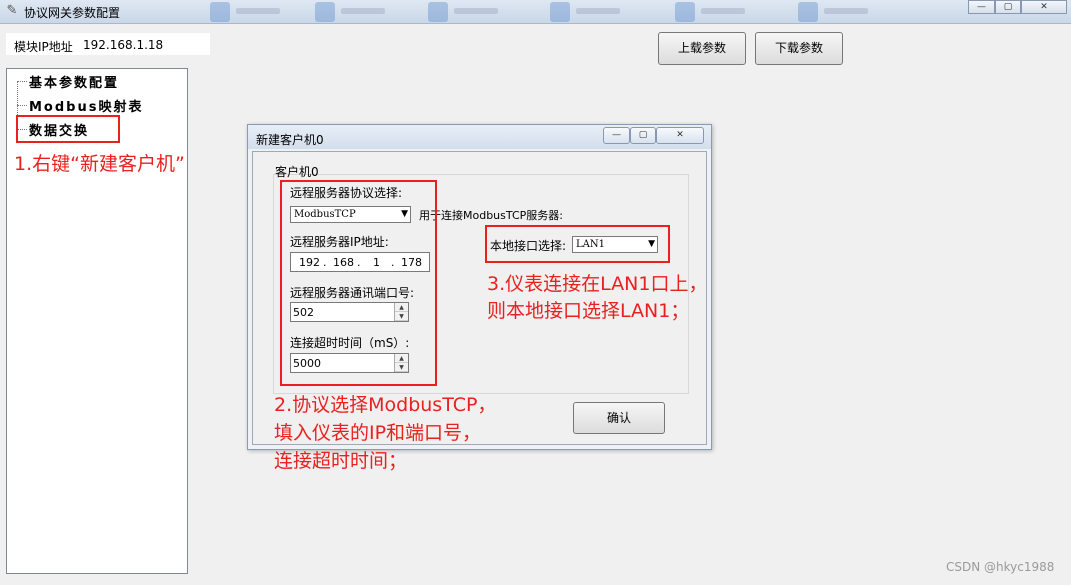 The image size is (1071, 585). I want to click on window-minimize-button: —, so click(981, 7).